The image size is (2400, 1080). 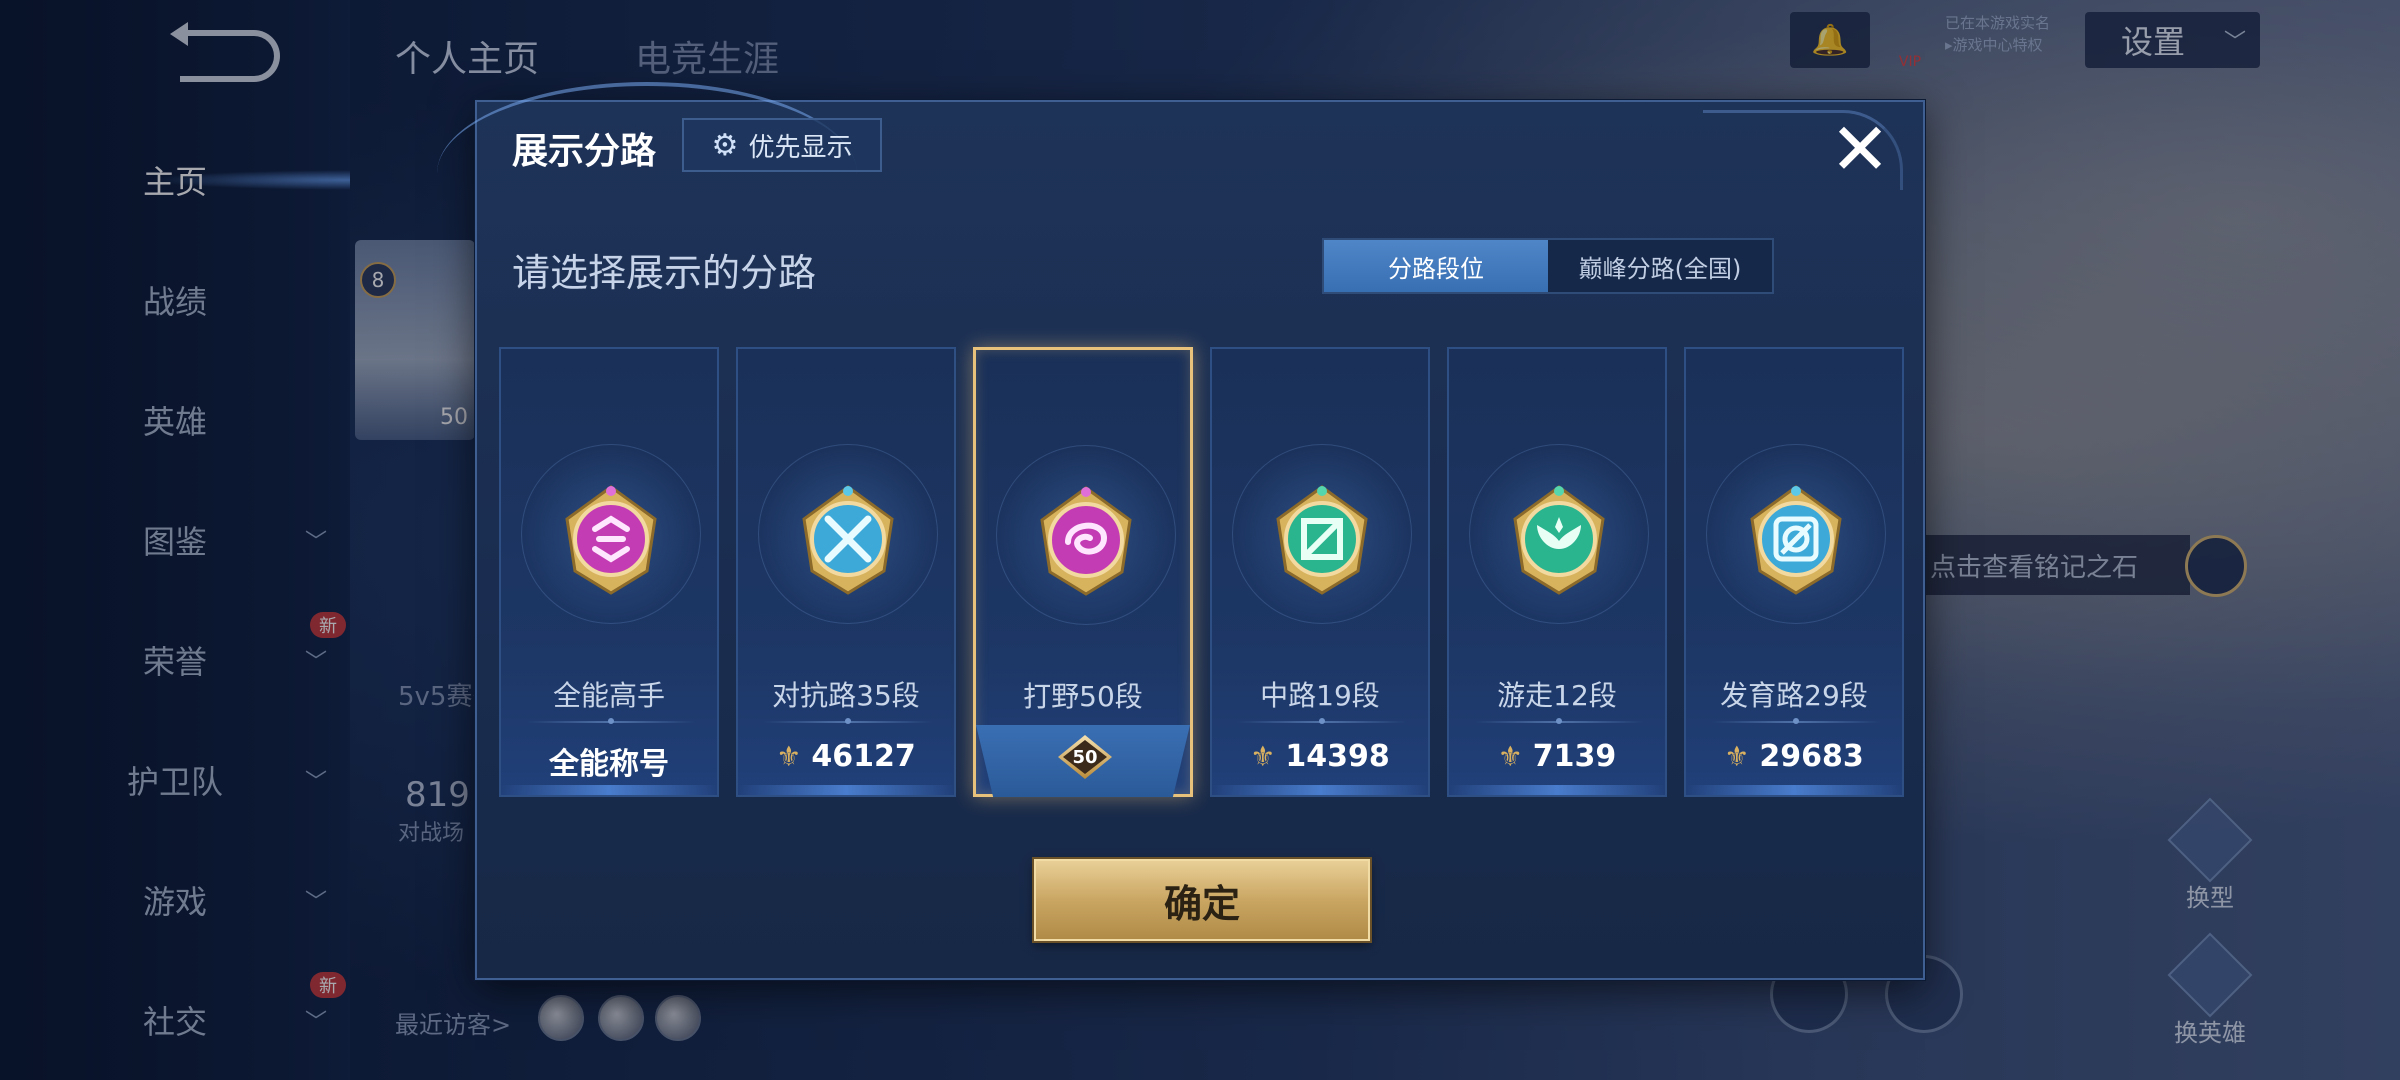 I want to click on lane-card-mid-lane: 中路19段 ⚜ 14398, so click(x=1320, y=572).